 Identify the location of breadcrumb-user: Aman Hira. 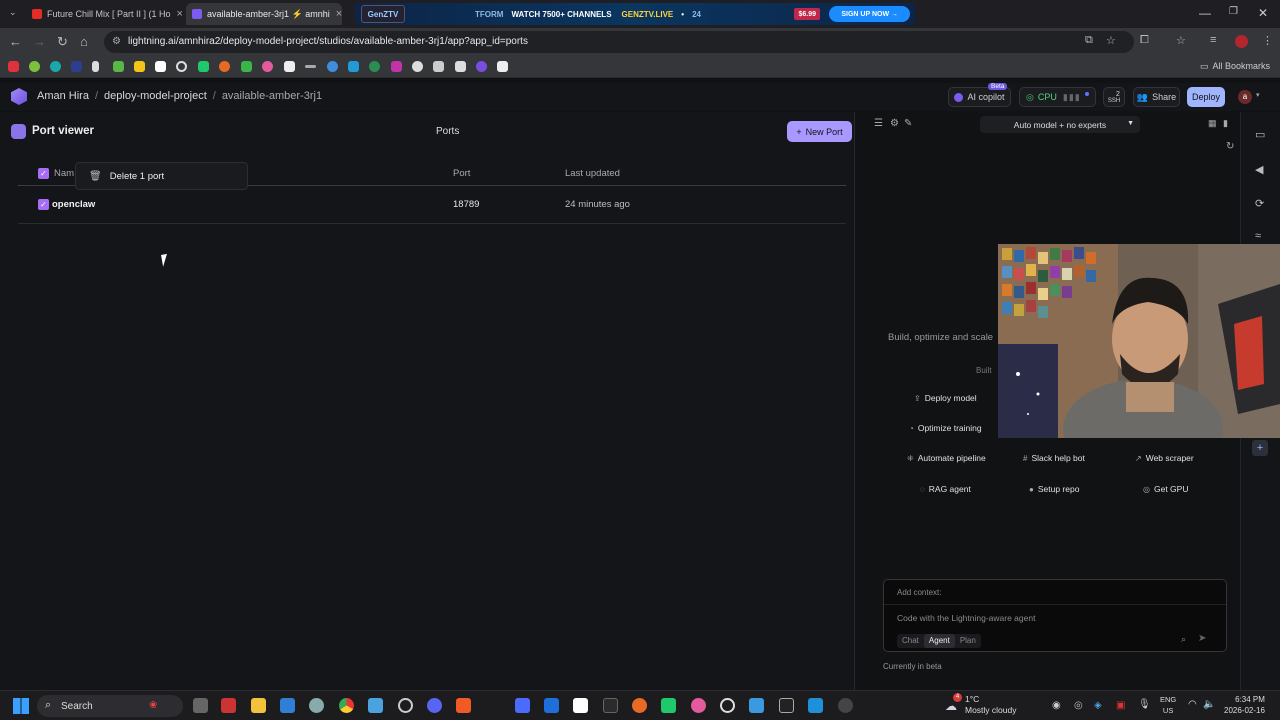
(63, 96).